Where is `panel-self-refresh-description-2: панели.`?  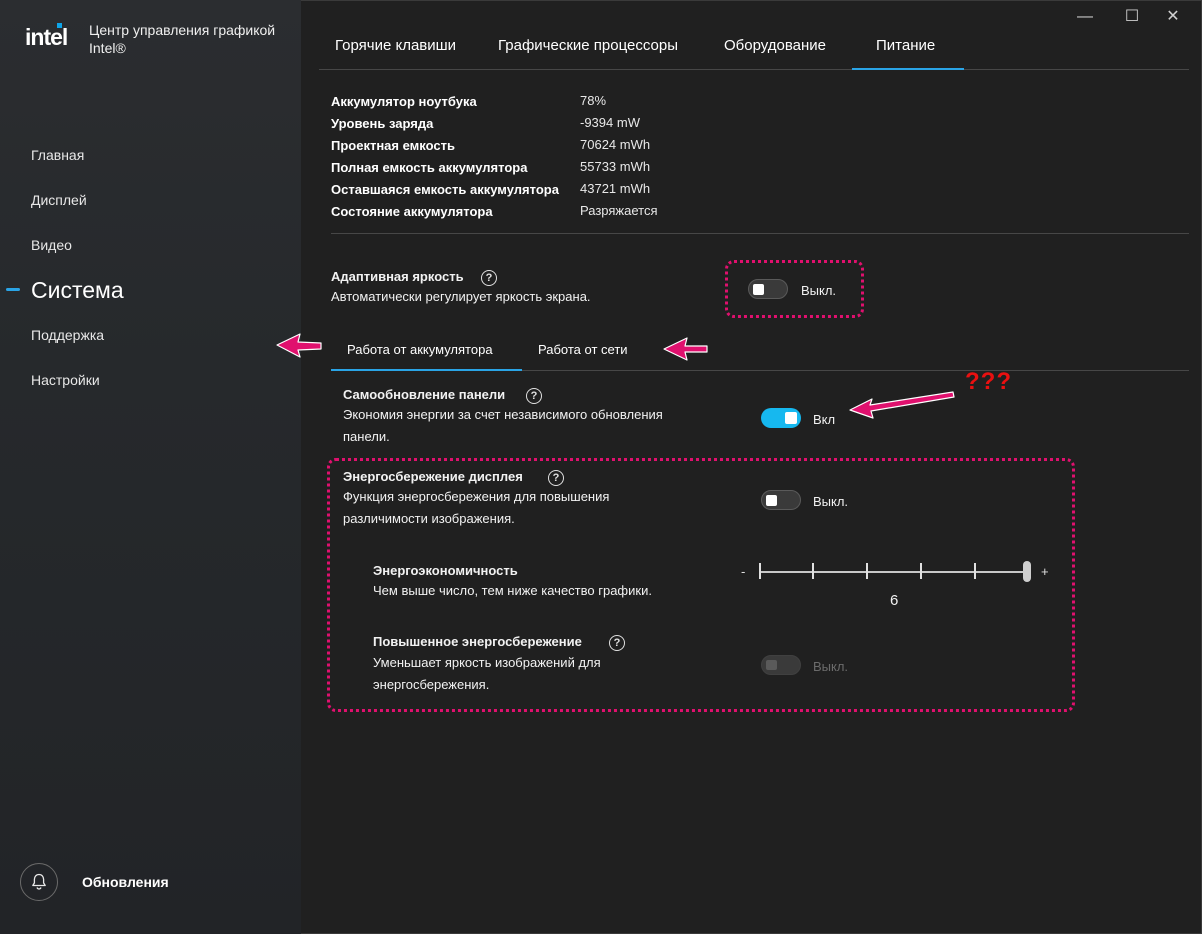
panel-self-refresh-description-2: панели. is located at coordinates (366, 436).